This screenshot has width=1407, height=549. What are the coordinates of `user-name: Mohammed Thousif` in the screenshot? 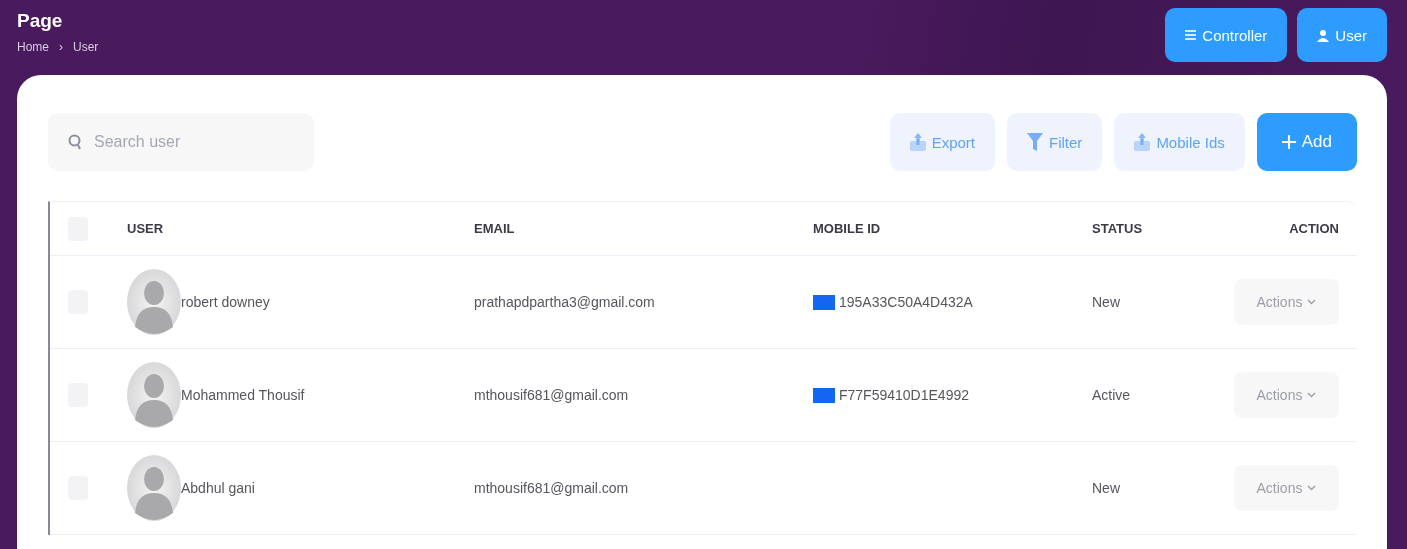 It's located at (243, 395).